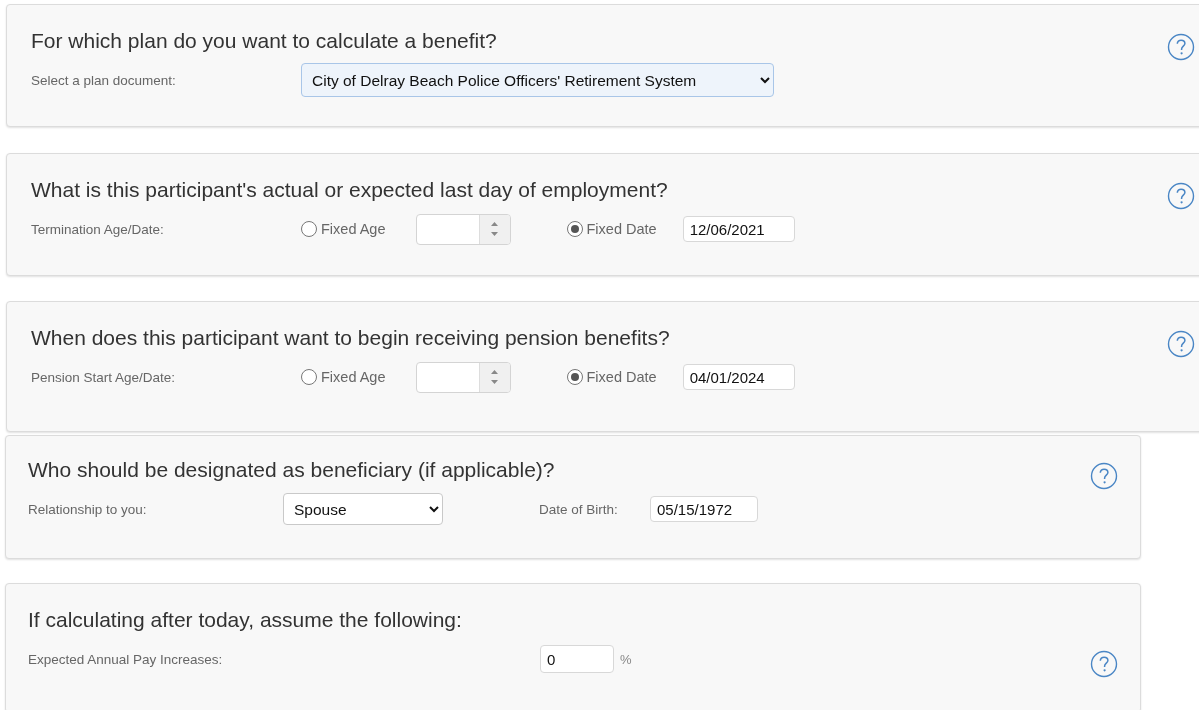 This screenshot has width=1199, height=710. Describe the element at coordinates (626, 659) in the screenshot. I see `unit-label: %` at that location.